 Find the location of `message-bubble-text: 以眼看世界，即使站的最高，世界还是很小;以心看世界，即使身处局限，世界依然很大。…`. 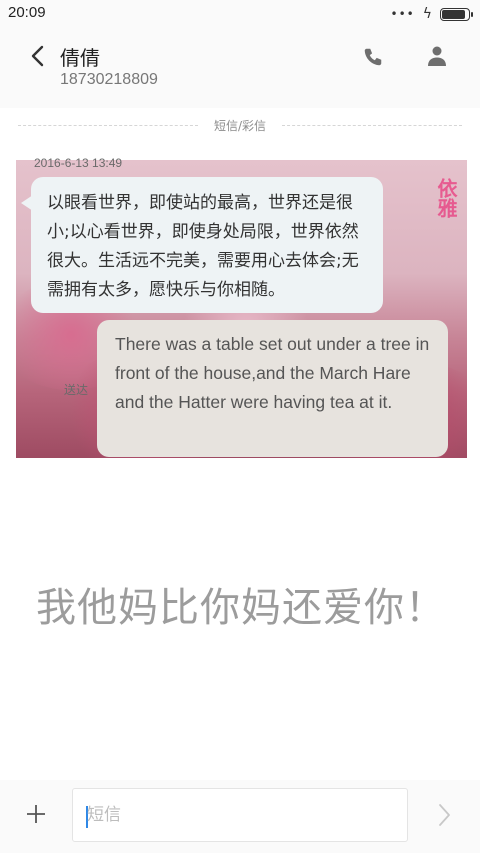

message-bubble-text: 以眼看世界，即使站的最高，世界还是很小;以心看世界，即使身处局限，世界依然很大。… is located at coordinates (202, 245).